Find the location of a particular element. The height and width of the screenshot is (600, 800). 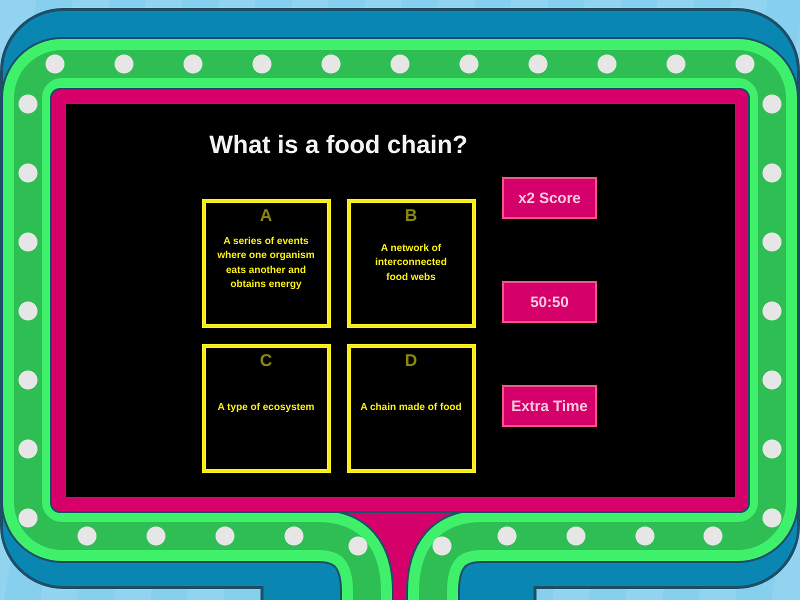

answer-letter: B is located at coordinates (411, 216).